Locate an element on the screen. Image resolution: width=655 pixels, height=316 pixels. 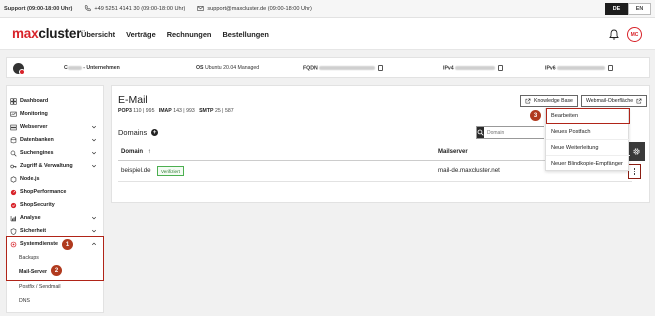
column-domain: Domain ↑ is located at coordinates (136, 152).